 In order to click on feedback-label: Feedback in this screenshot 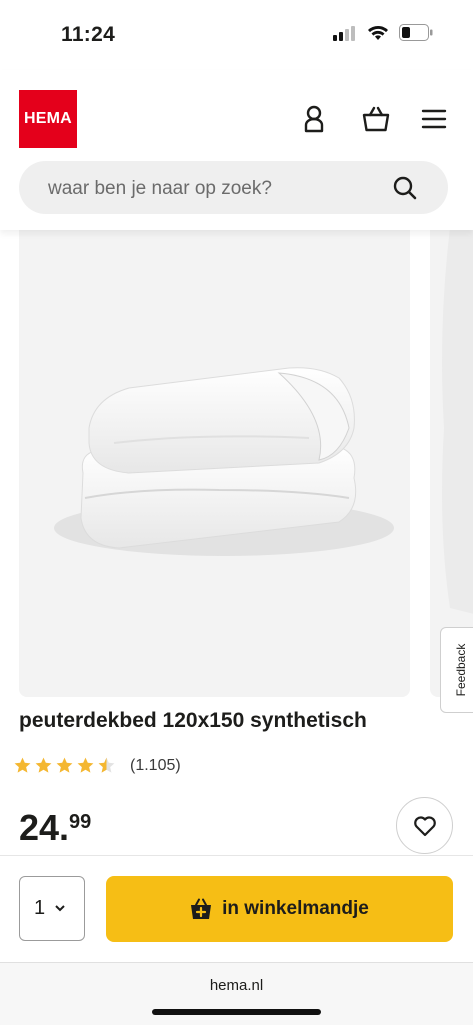, I will do `click(461, 670)`.